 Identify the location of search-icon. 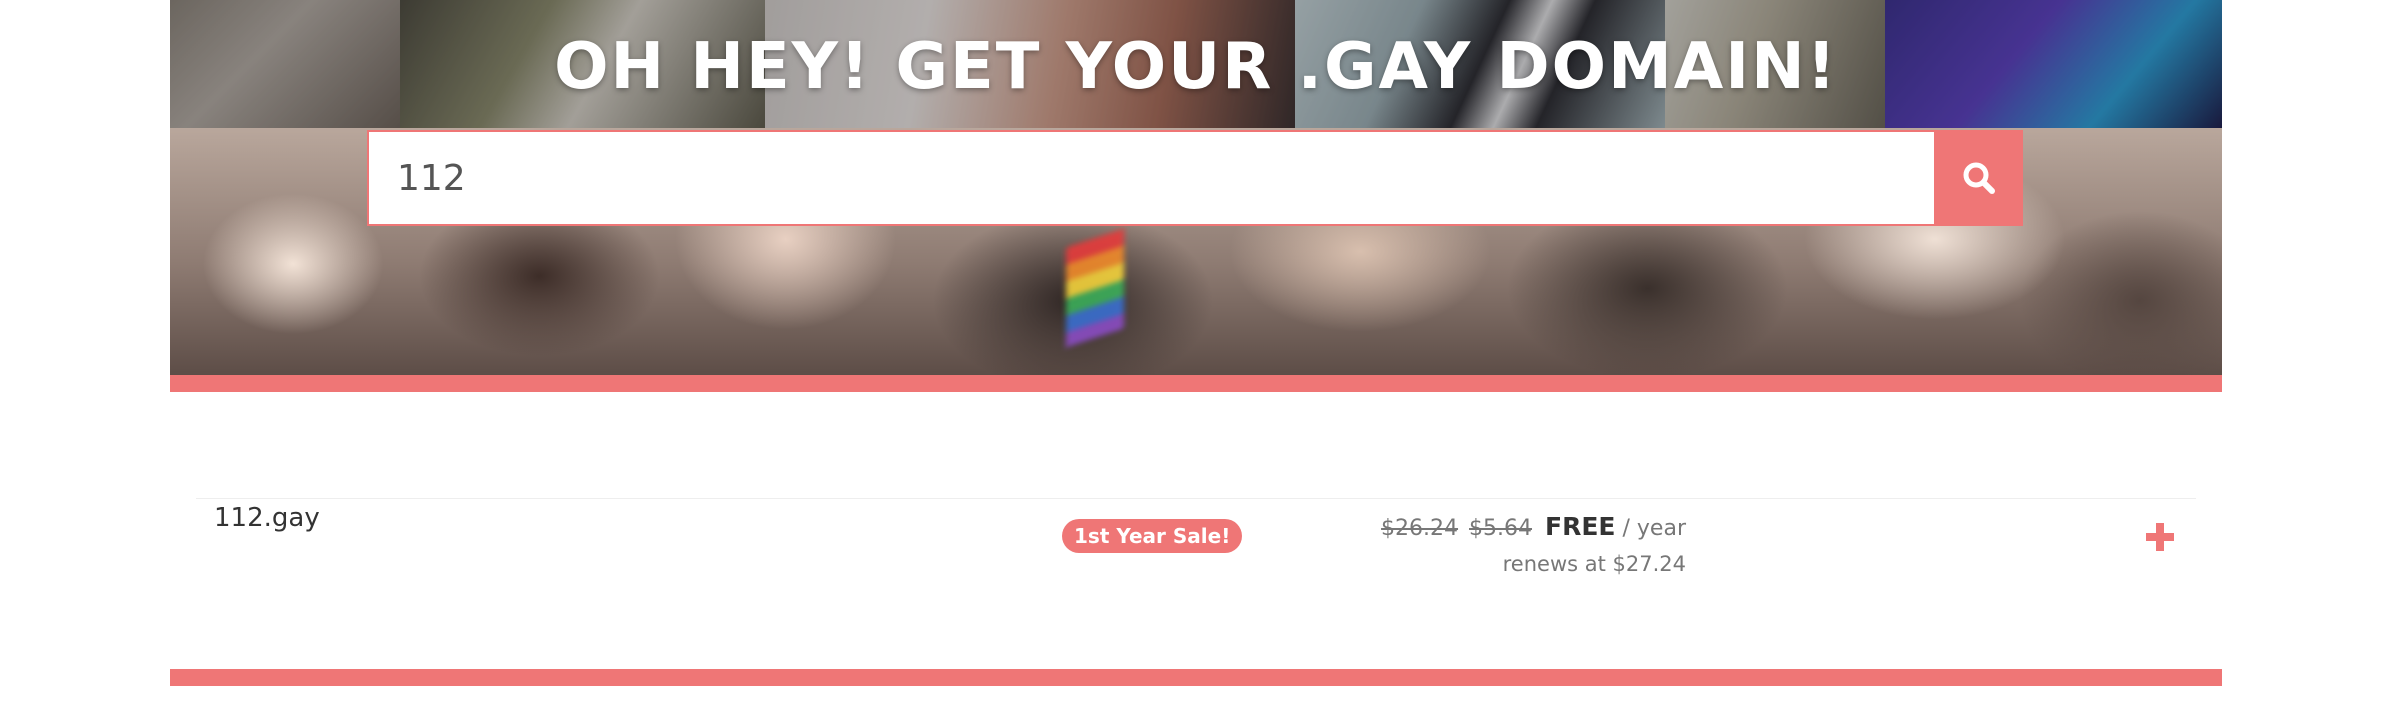
(1979, 178).